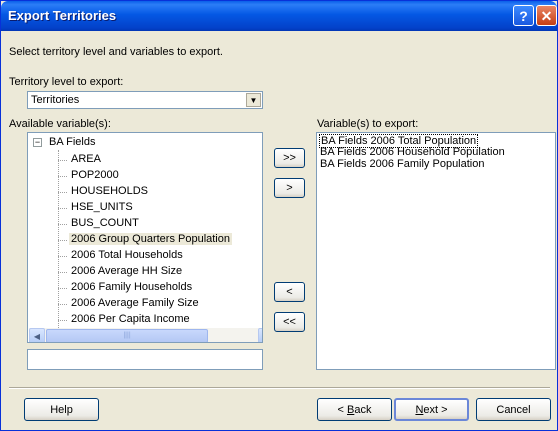 This screenshot has width=558, height=431. I want to click on tree-item-label: 2006 Group Quarters Population, so click(150, 239).